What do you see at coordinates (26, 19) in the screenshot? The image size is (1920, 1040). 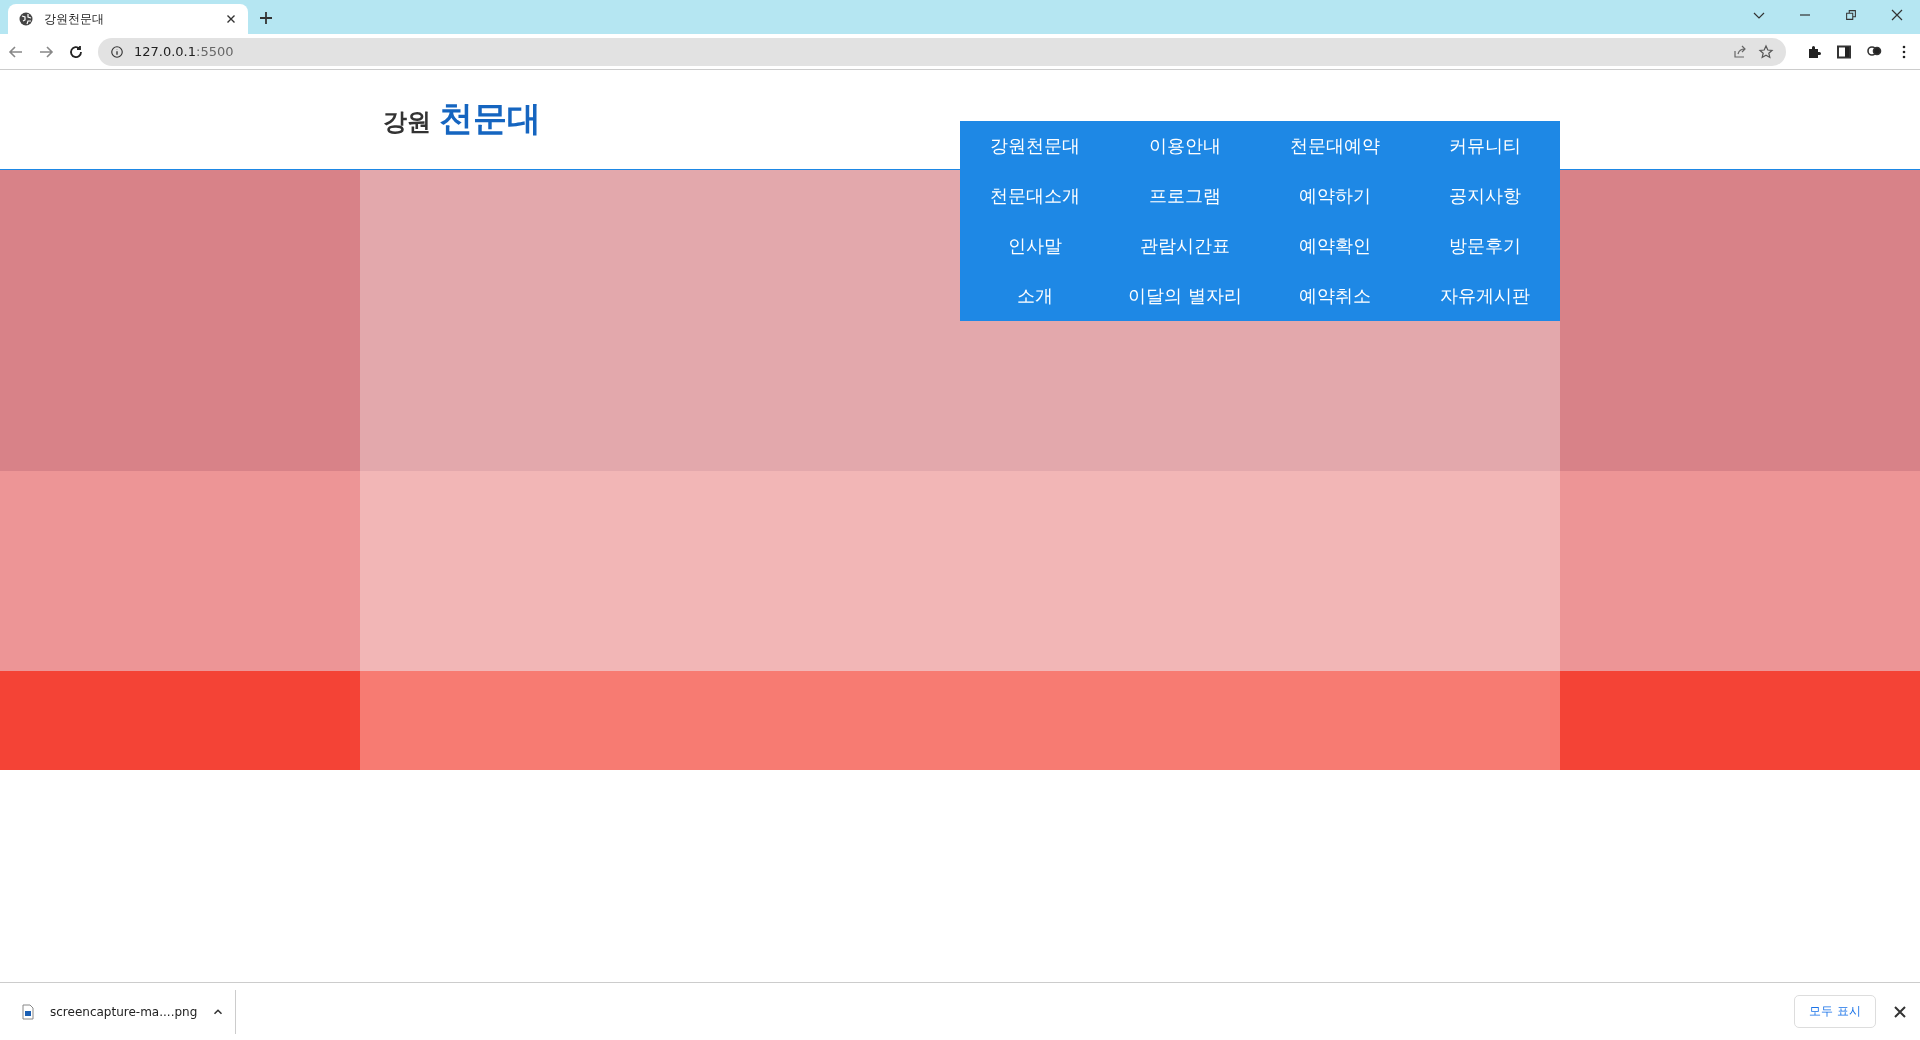 I see `globe-icon` at bounding box center [26, 19].